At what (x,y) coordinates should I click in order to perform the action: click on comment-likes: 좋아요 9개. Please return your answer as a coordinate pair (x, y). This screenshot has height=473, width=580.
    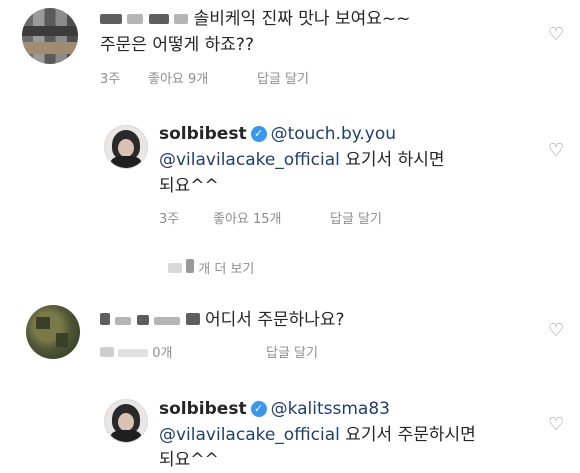
    Looking at the image, I should click on (178, 77).